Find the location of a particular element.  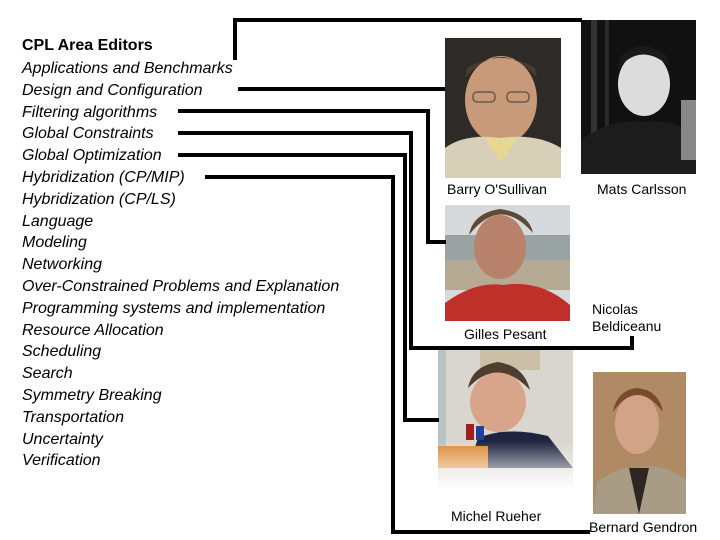

area-item-modeling: Modeling is located at coordinates (54, 243).